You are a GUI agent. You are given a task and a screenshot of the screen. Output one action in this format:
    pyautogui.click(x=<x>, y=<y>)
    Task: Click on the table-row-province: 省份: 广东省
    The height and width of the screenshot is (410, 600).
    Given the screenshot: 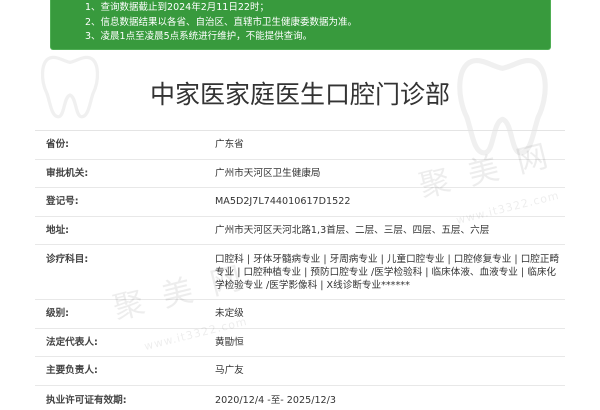 What is the action you would take?
    pyautogui.click(x=300, y=145)
    